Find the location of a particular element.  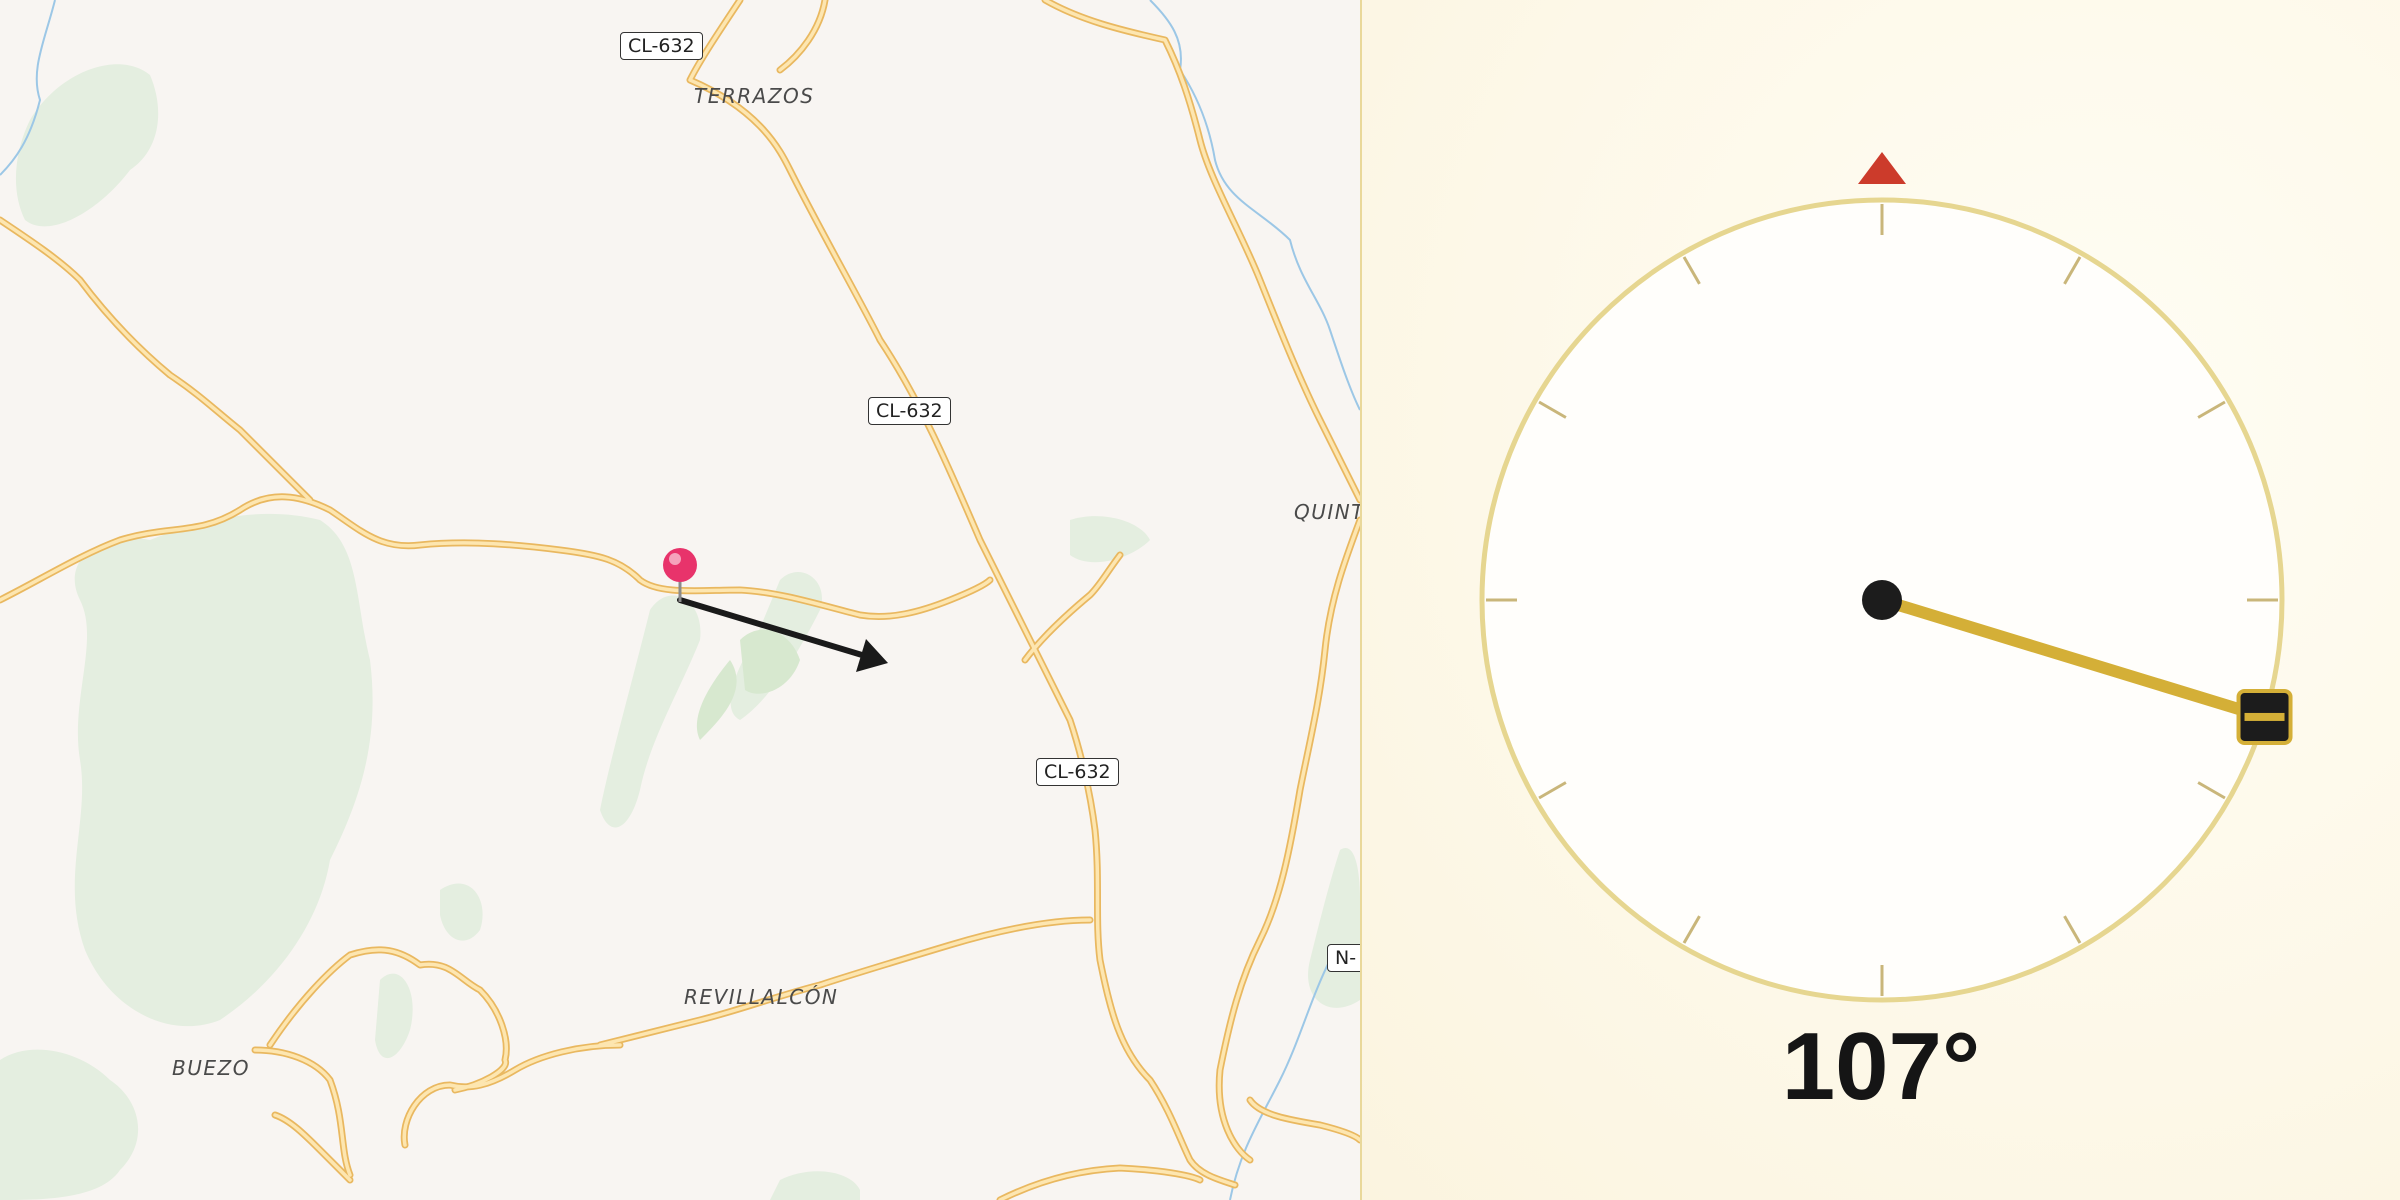

bearing-readout: 107° is located at coordinates (1881, 1066).